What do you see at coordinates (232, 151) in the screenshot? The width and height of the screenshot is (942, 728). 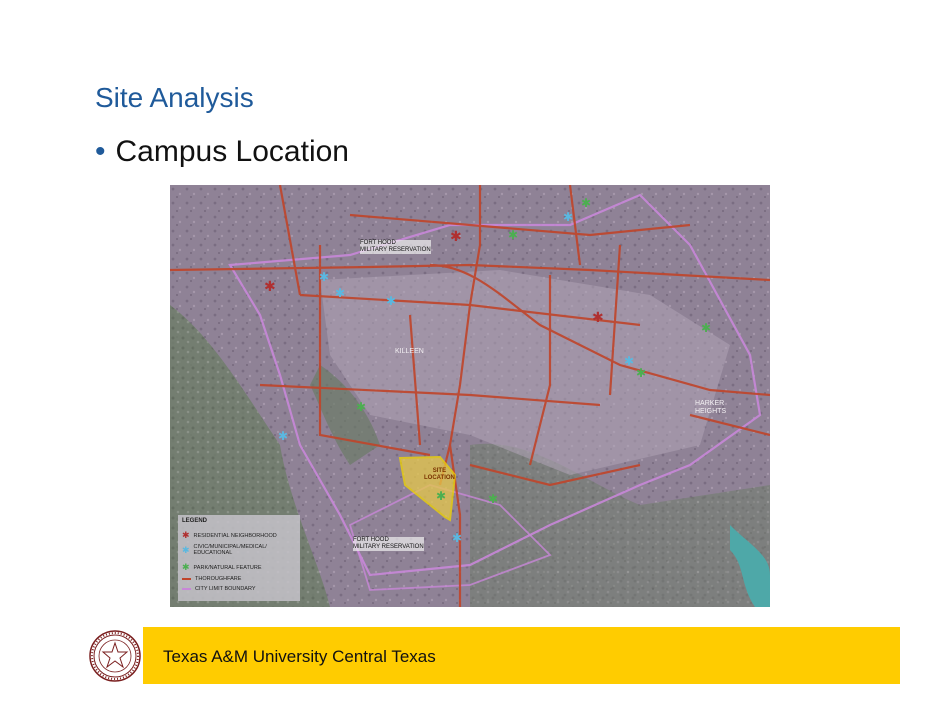 I see `bullet-text: Campus Location` at bounding box center [232, 151].